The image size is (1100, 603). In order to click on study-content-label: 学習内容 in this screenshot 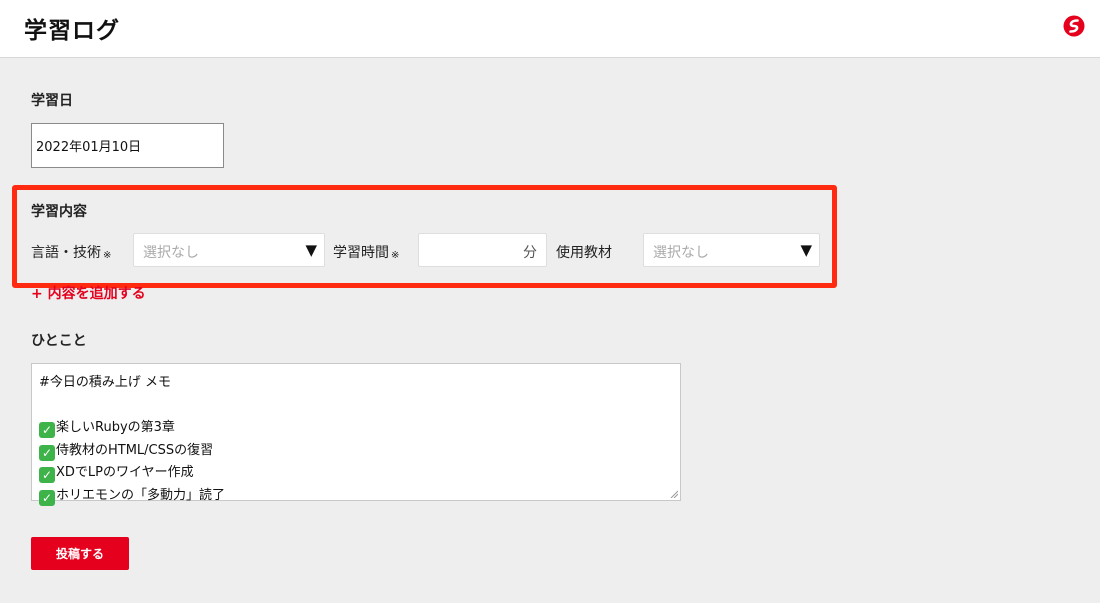, I will do `click(59, 212)`.